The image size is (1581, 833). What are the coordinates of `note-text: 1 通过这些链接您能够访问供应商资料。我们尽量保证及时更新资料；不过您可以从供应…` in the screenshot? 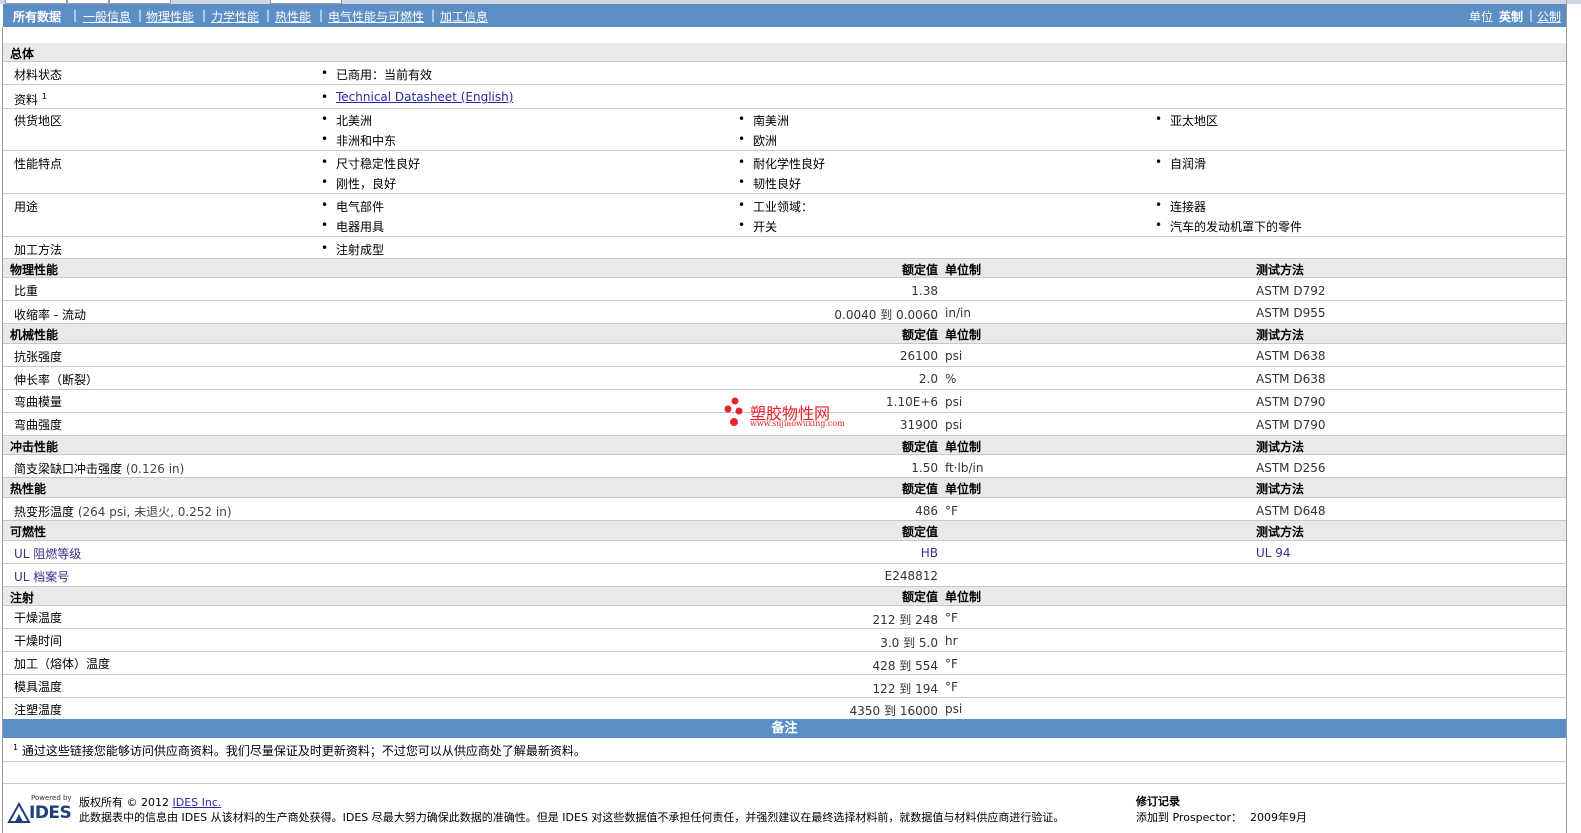 It's located at (299, 750).